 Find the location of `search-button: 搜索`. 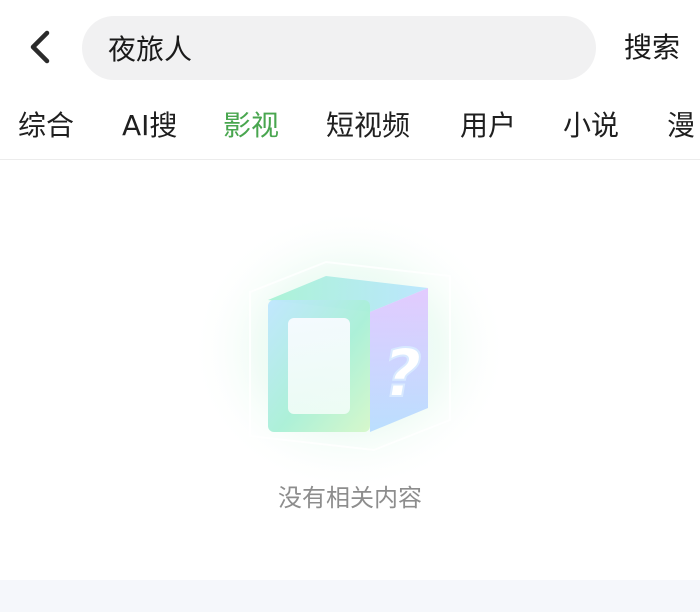

search-button: 搜索 is located at coordinates (652, 48).